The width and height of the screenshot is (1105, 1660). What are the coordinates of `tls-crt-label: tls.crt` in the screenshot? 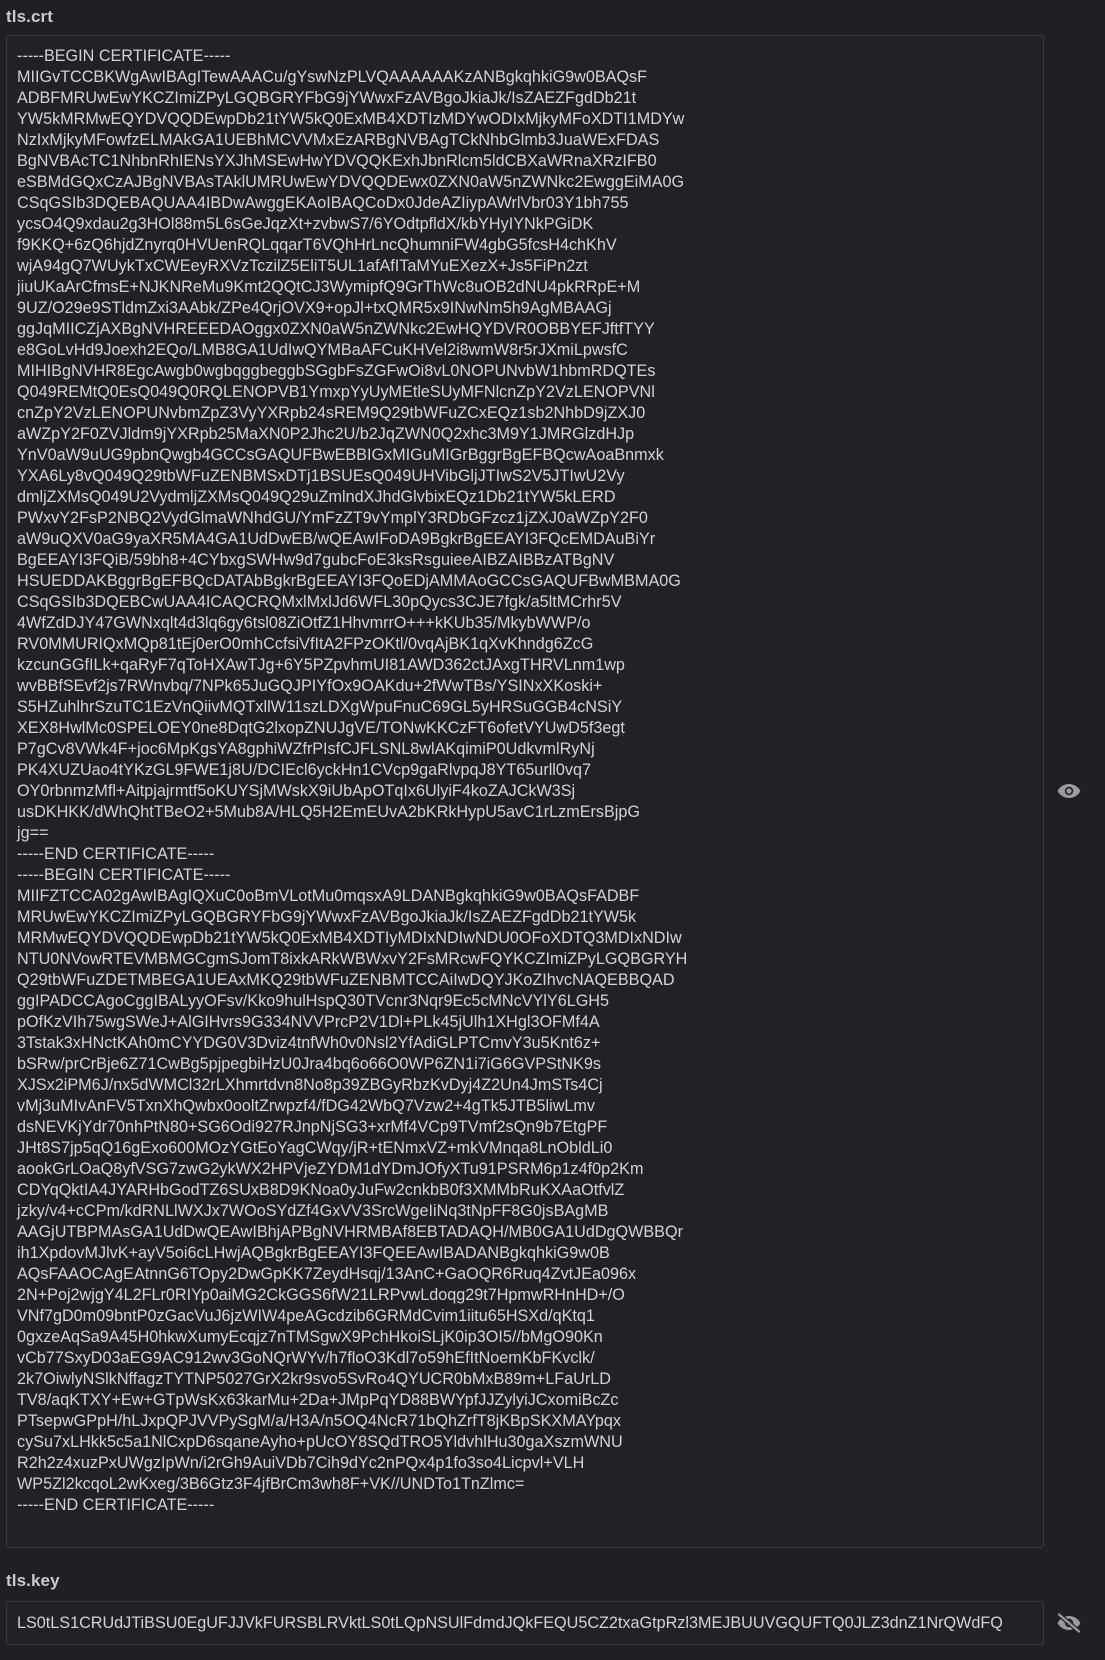 It's located at (29, 16).